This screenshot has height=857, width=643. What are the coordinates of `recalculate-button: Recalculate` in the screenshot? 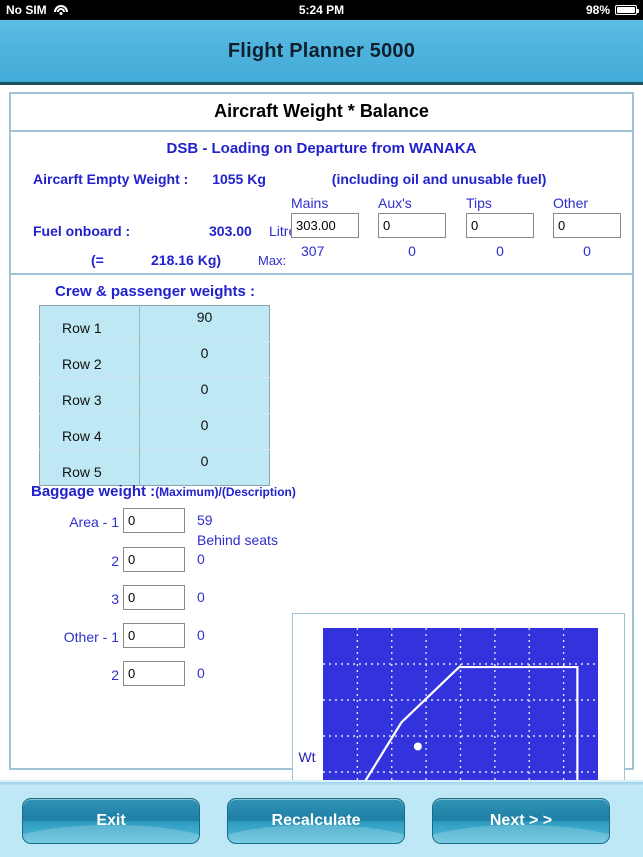 It's located at (316, 821).